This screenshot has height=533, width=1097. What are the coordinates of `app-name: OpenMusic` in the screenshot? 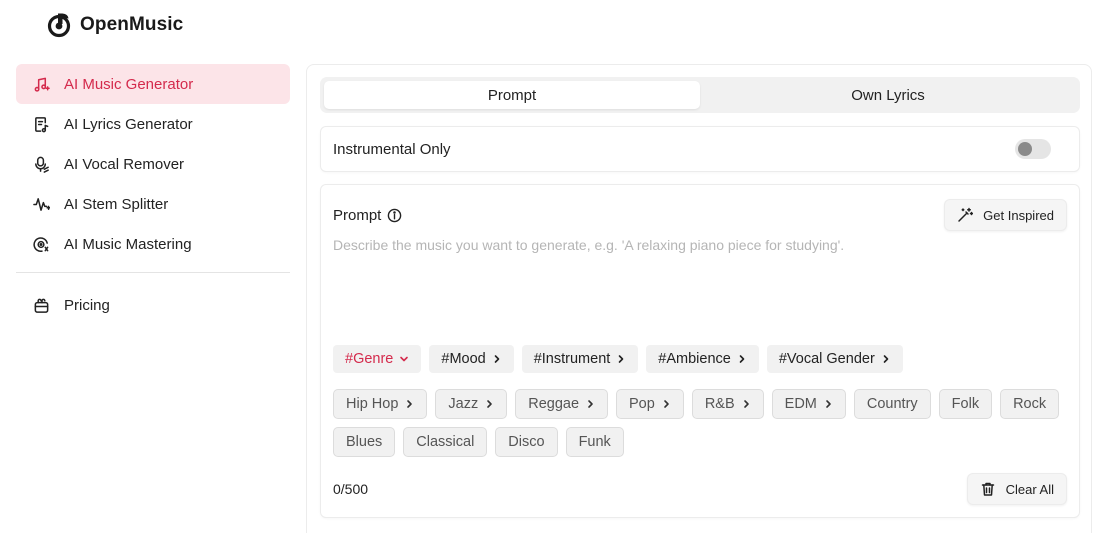 It's located at (132, 24).